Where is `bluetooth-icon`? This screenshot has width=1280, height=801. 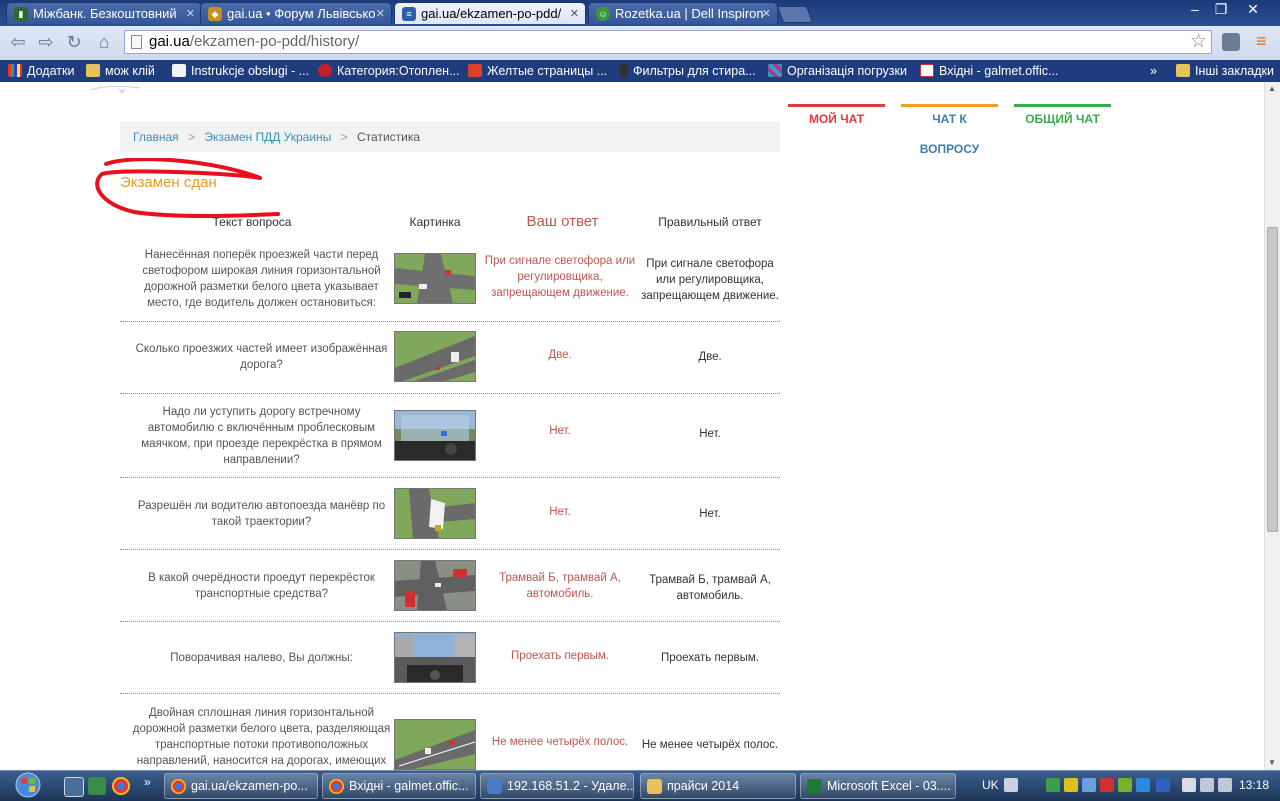 bluetooth-icon is located at coordinates (1163, 785).